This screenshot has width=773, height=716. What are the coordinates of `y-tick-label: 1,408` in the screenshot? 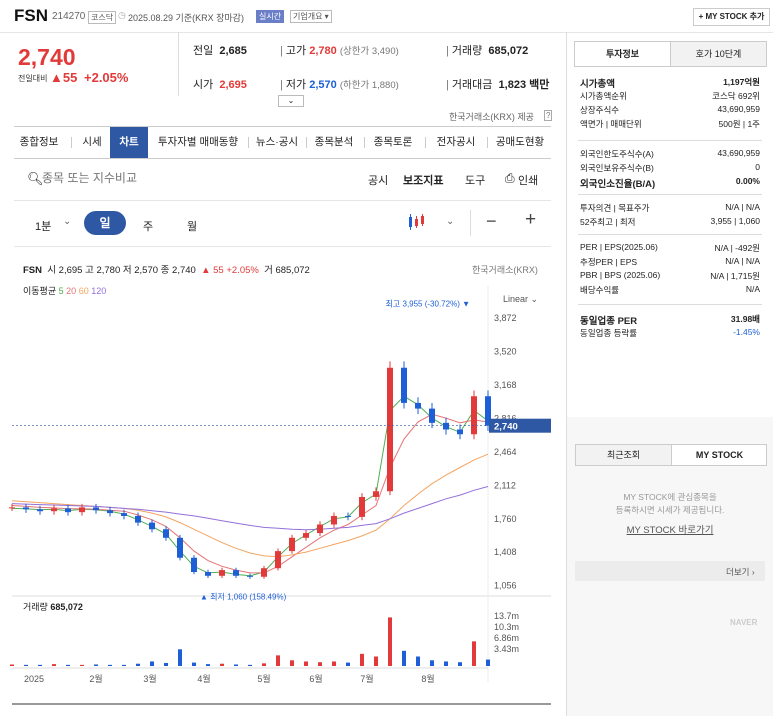 It's located at (505, 552).